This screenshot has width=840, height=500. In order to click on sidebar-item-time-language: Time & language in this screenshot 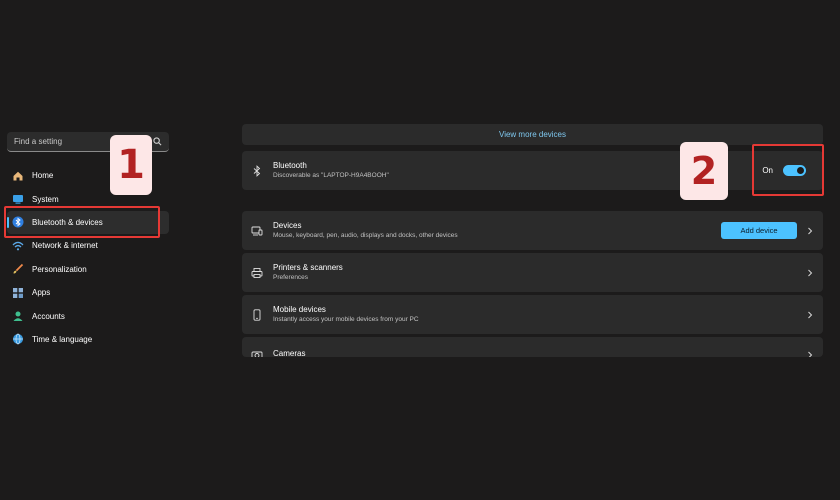, I will do `click(88, 339)`.